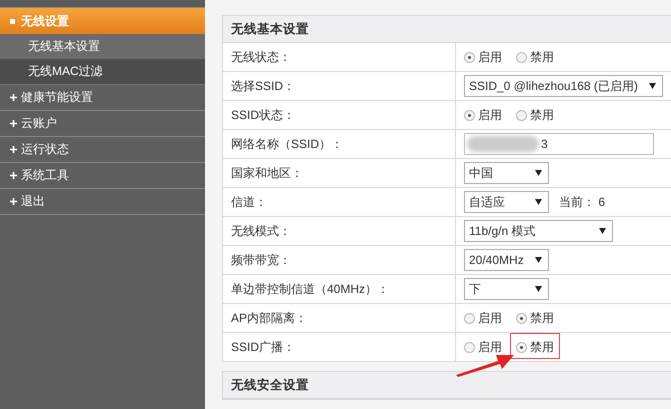 The image size is (671, 409). What do you see at coordinates (538, 231) in the screenshot?
I see `dropdown: 11b/g/n 模式` at bounding box center [538, 231].